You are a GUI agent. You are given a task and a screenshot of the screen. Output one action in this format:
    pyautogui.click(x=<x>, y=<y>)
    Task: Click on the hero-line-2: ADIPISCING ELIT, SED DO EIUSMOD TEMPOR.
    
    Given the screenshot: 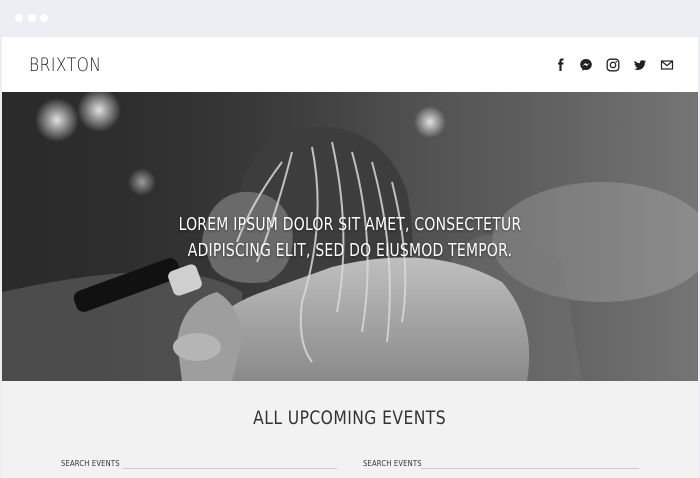 What is the action you would take?
    pyautogui.click(x=350, y=250)
    